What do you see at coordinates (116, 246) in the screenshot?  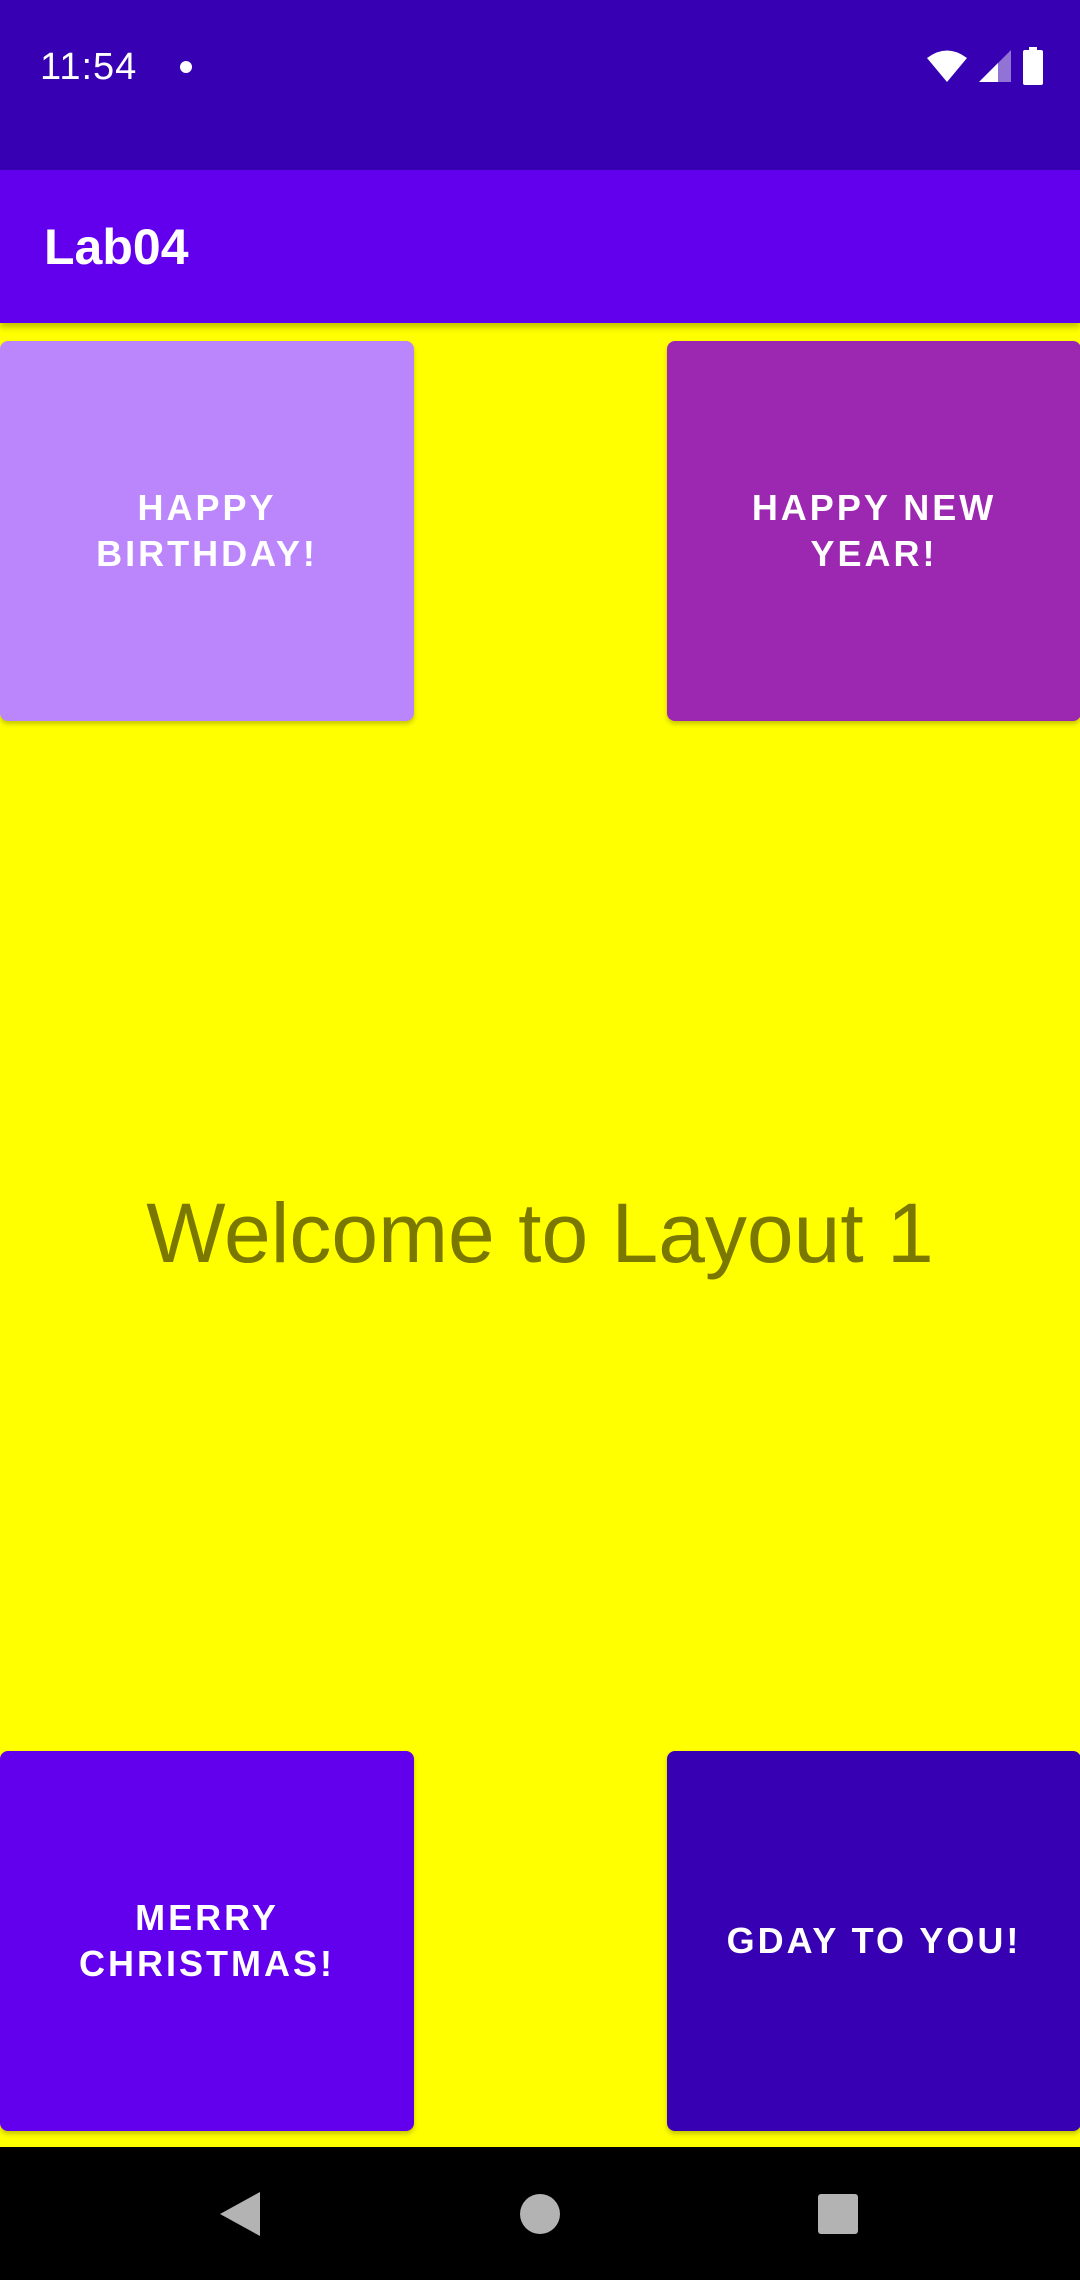 I see `app-title: Lab04` at bounding box center [116, 246].